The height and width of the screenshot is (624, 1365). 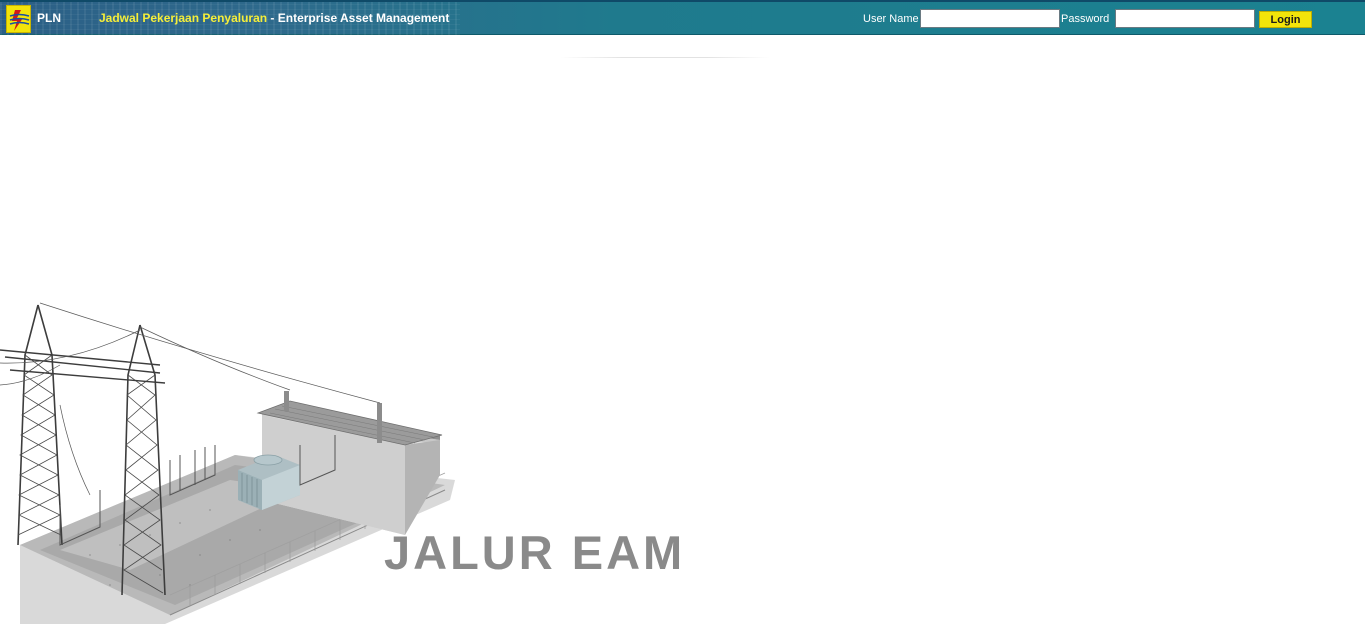 I want to click on brand-name: PLN, so click(x=49, y=18).